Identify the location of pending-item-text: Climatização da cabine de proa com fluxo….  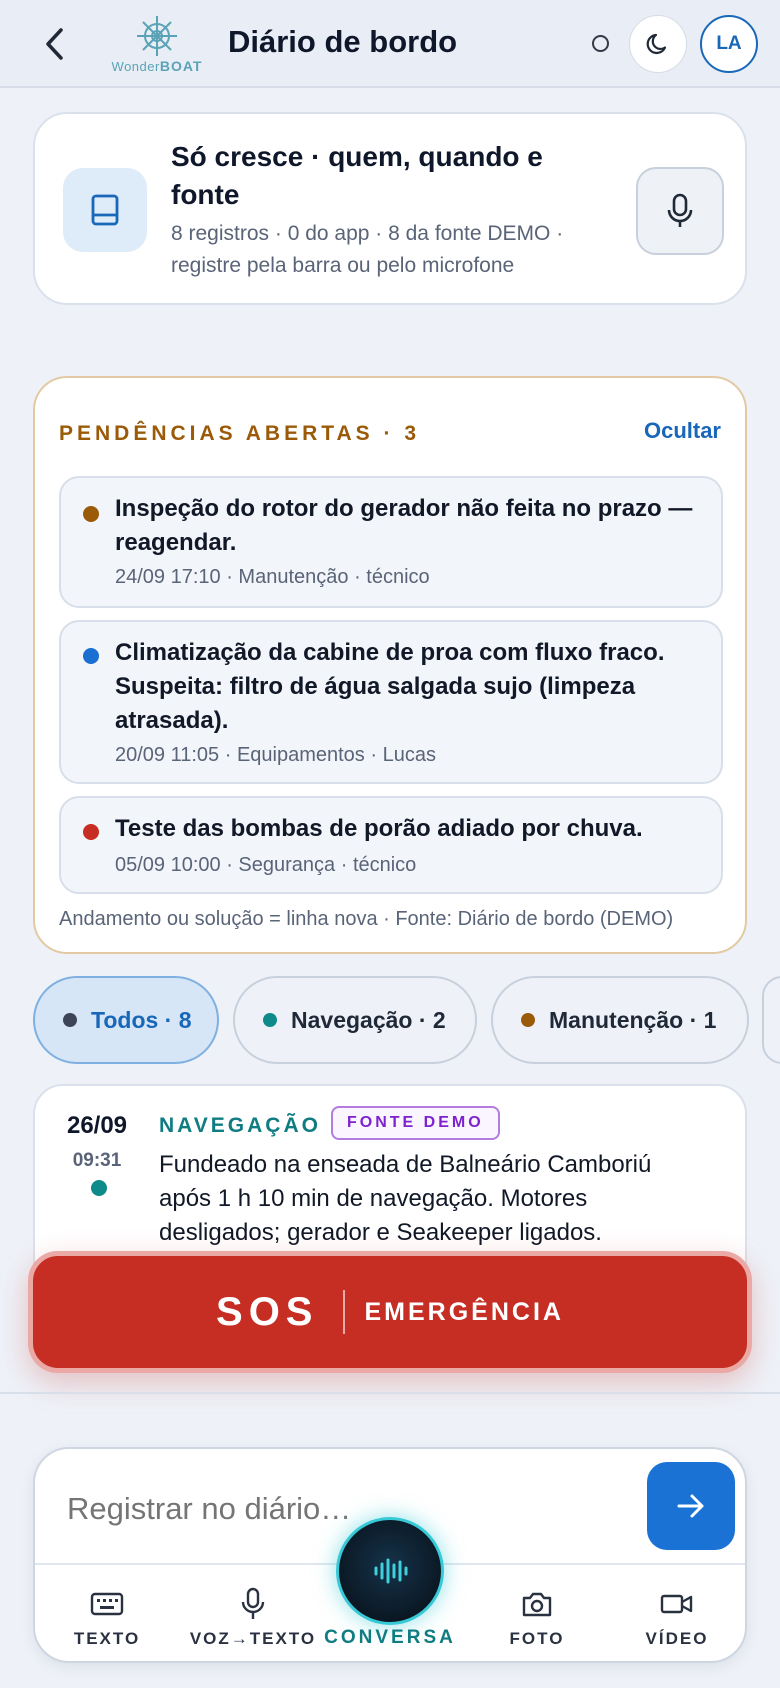
(390, 686).